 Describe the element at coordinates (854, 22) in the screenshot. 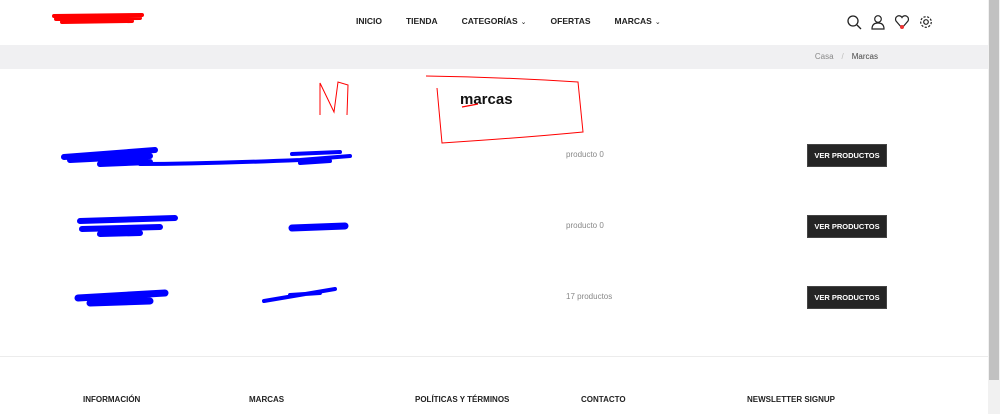

I see `search-icon` at that location.